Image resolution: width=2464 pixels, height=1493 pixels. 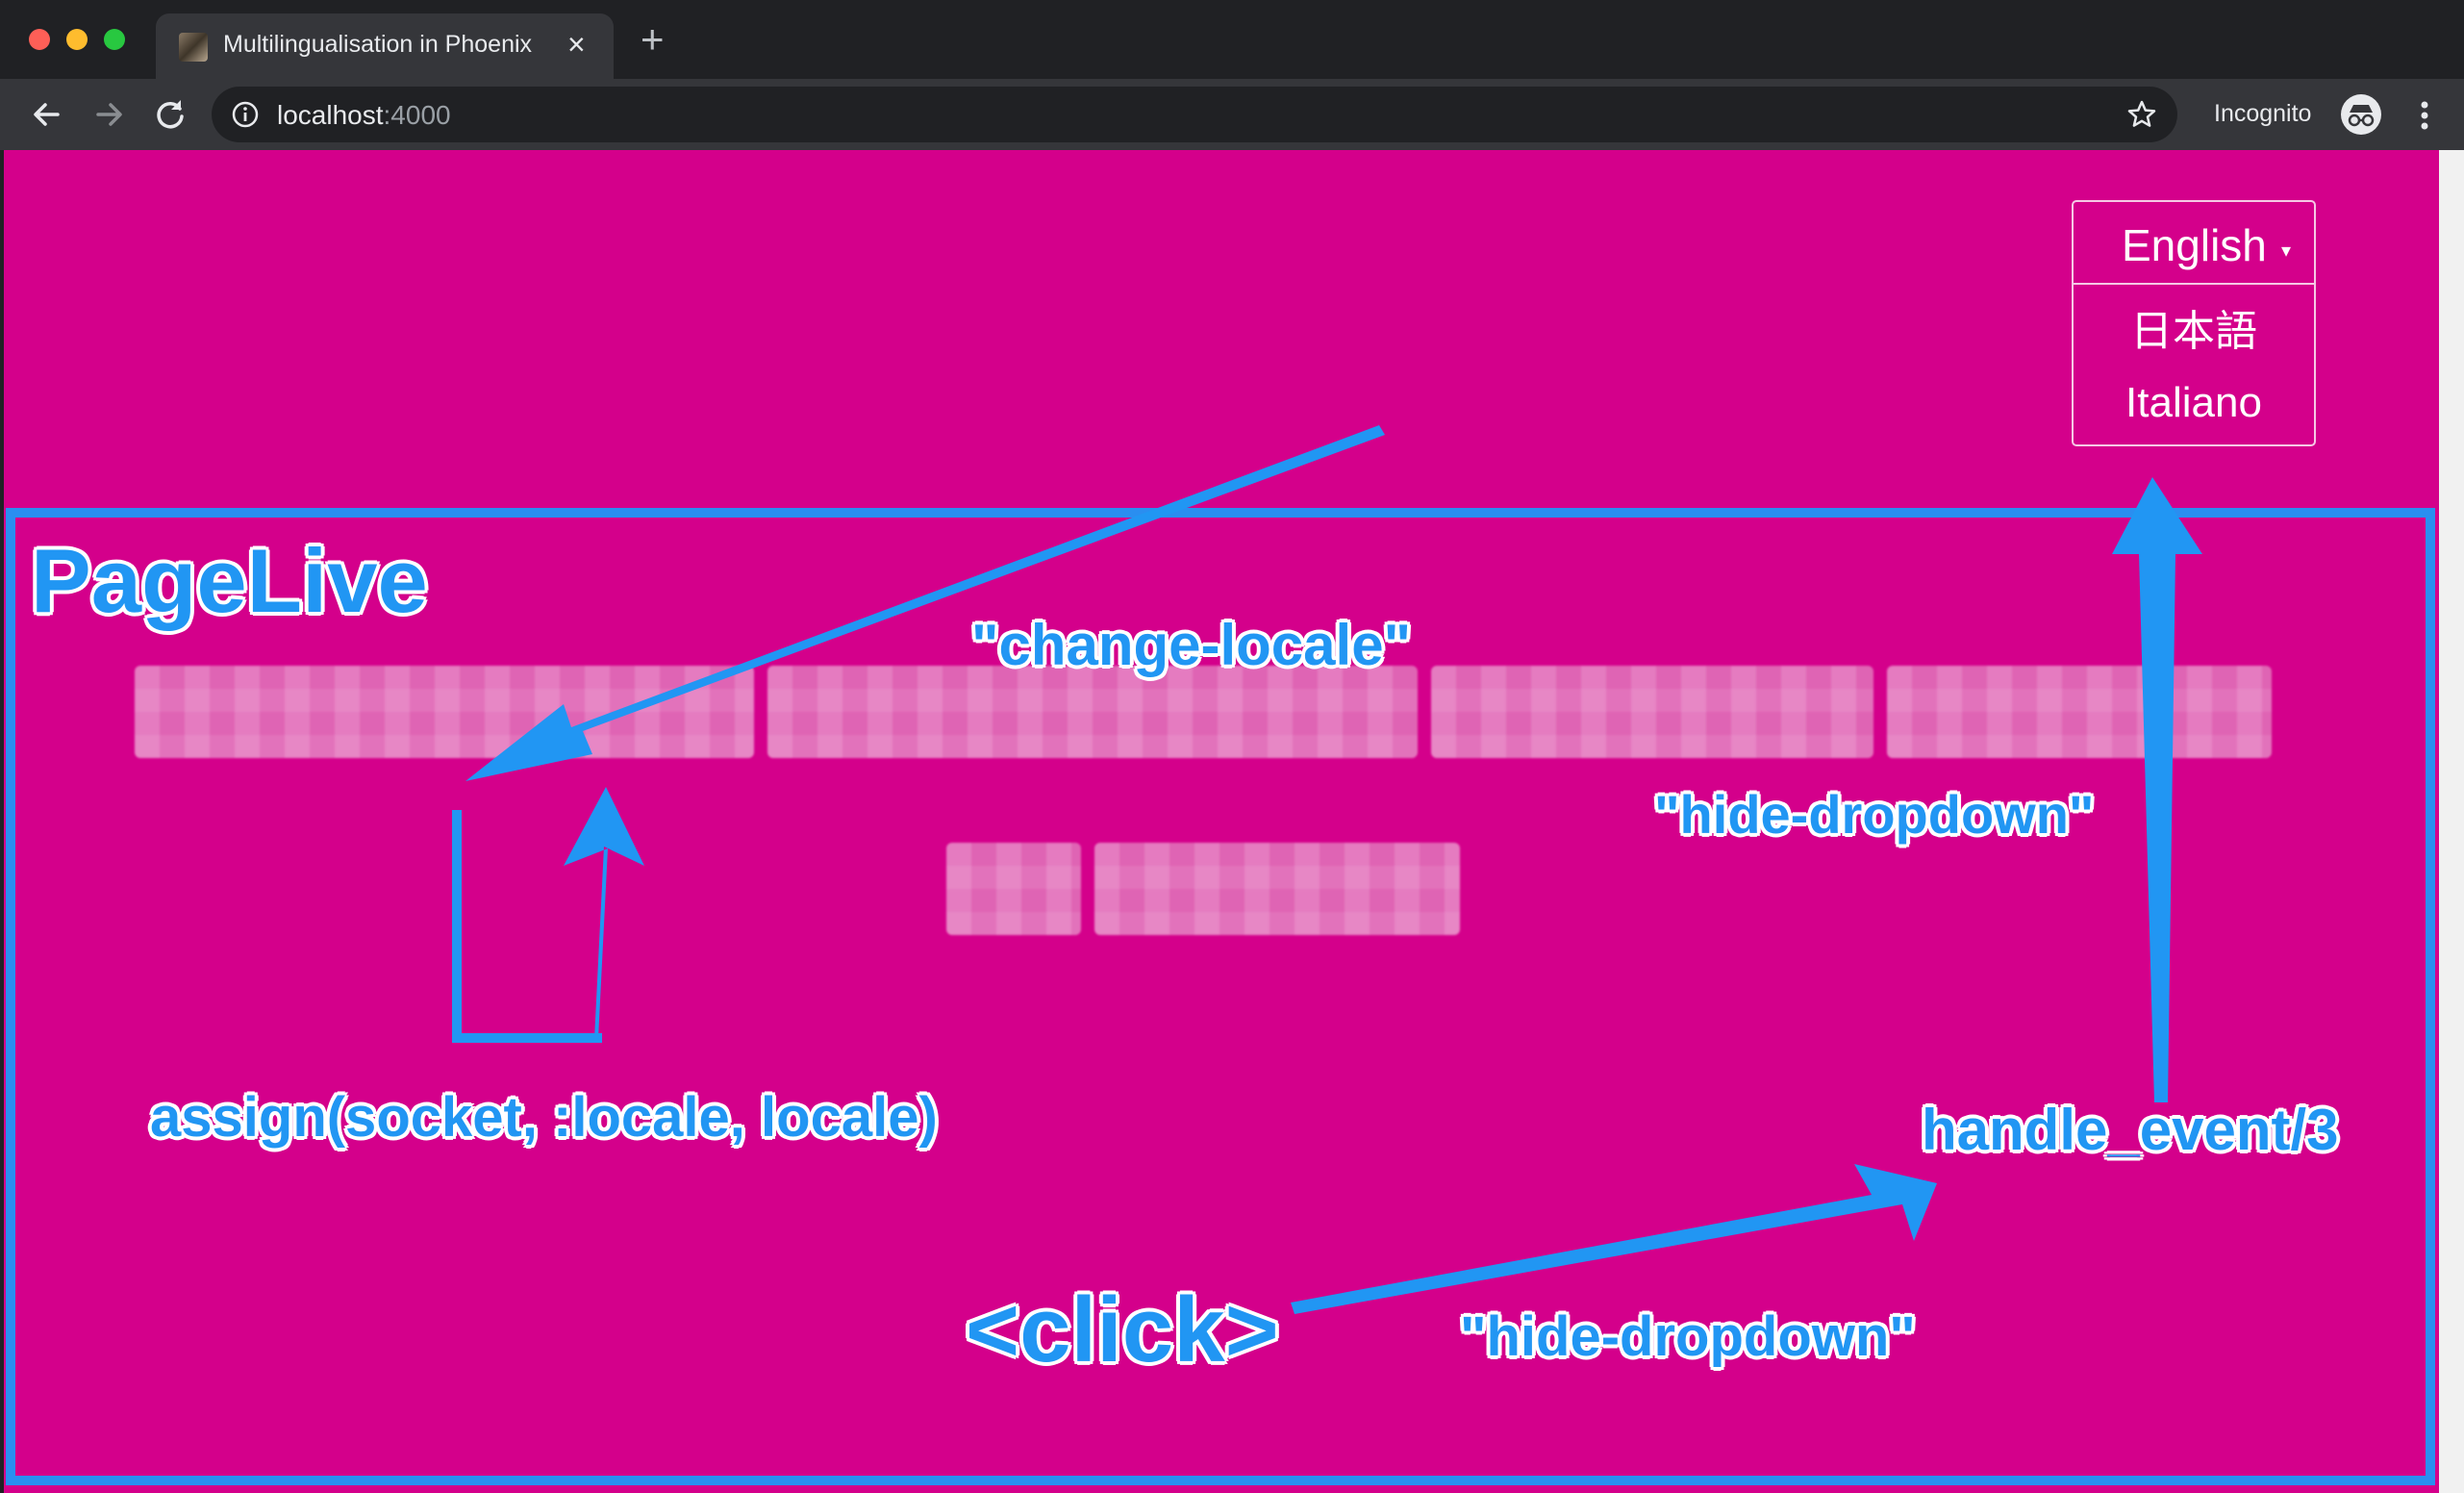 I want to click on back-button, so click(x=47, y=114).